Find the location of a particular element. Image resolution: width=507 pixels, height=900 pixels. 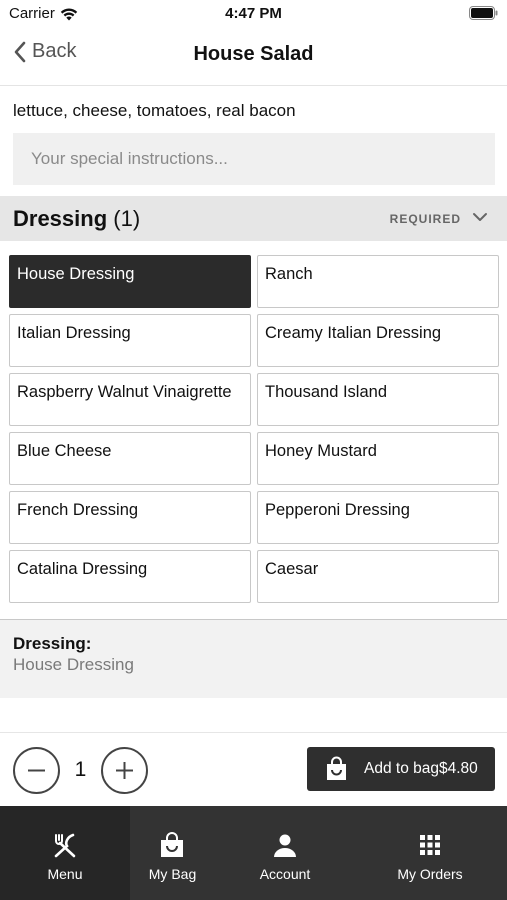

tab-bar: Menu My Bag Account My Orders is located at coordinates (253, 853).